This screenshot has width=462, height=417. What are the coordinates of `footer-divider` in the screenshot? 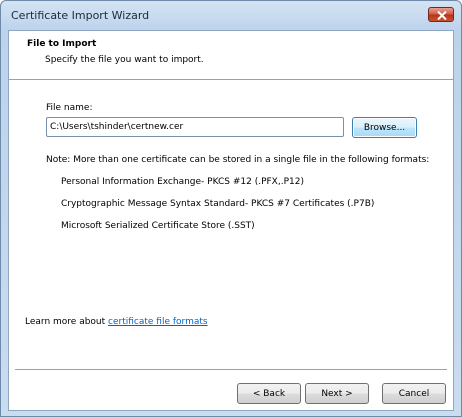 It's located at (231, 370).